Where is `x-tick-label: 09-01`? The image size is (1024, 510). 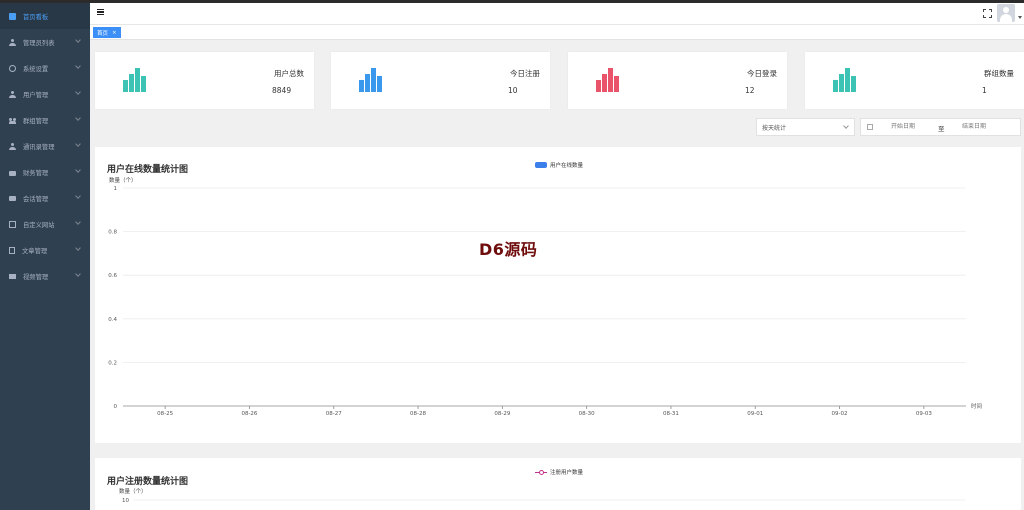 x-tick-label: 09-01 is located at coordinates (755, 414).